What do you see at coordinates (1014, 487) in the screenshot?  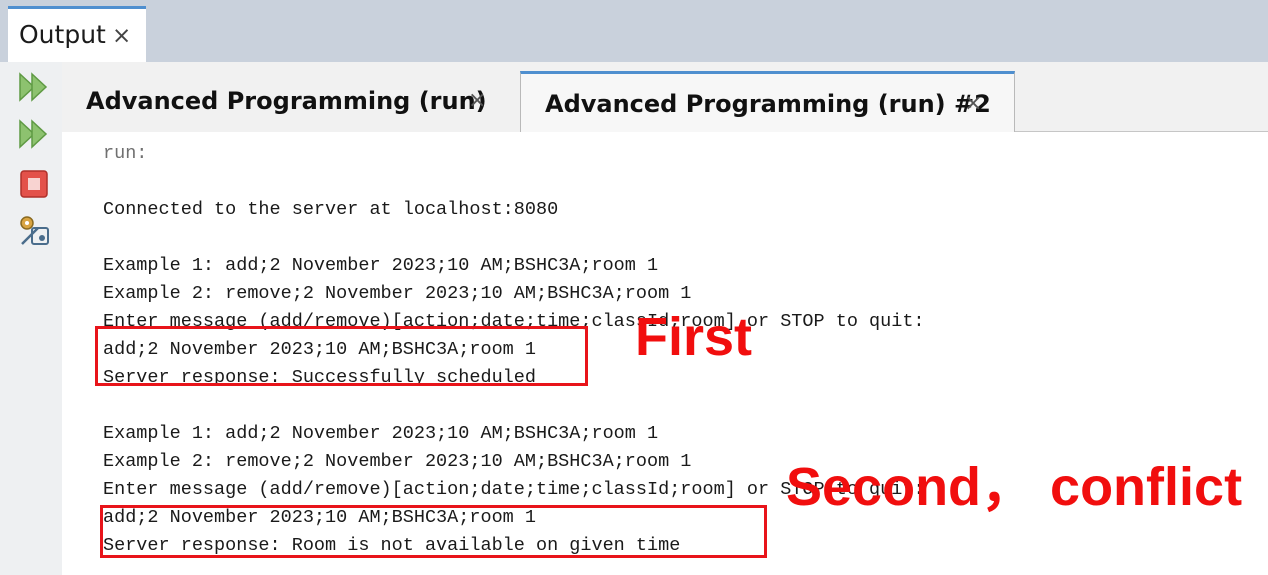 I see `annotation-second-conflict: Second， conflict` at bounding box center [1014, 487].